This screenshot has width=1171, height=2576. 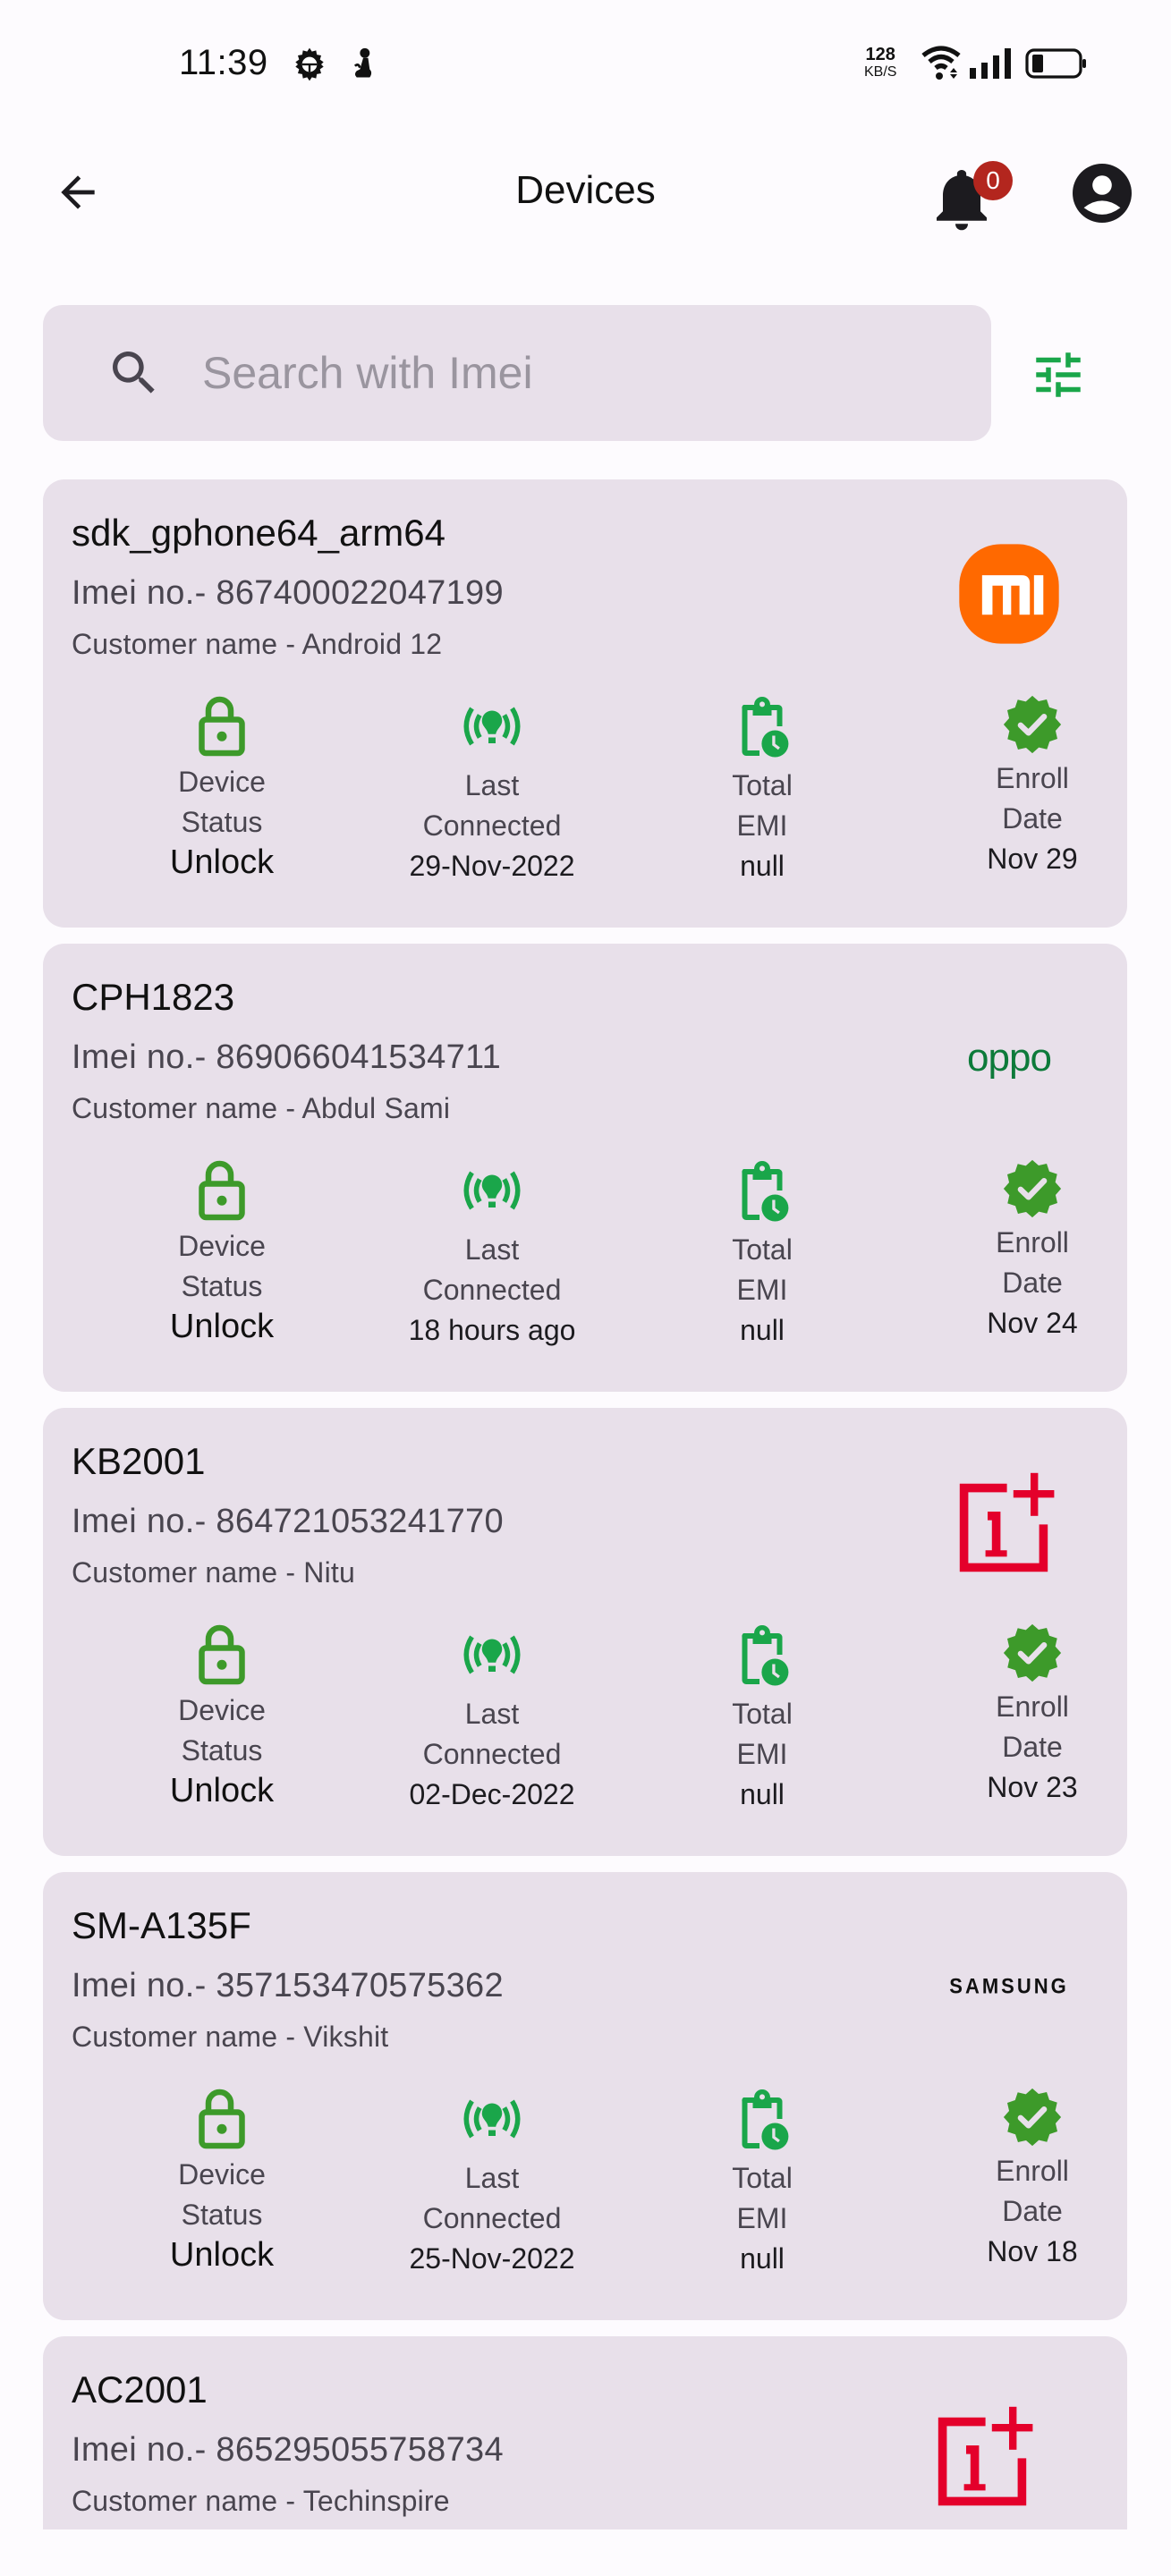 What do you see at coordinates (492, 788) in the screenshot?
I see `last-connected-stat: Last Connected 29-Nov-2022` at bounding box center [492, 788].